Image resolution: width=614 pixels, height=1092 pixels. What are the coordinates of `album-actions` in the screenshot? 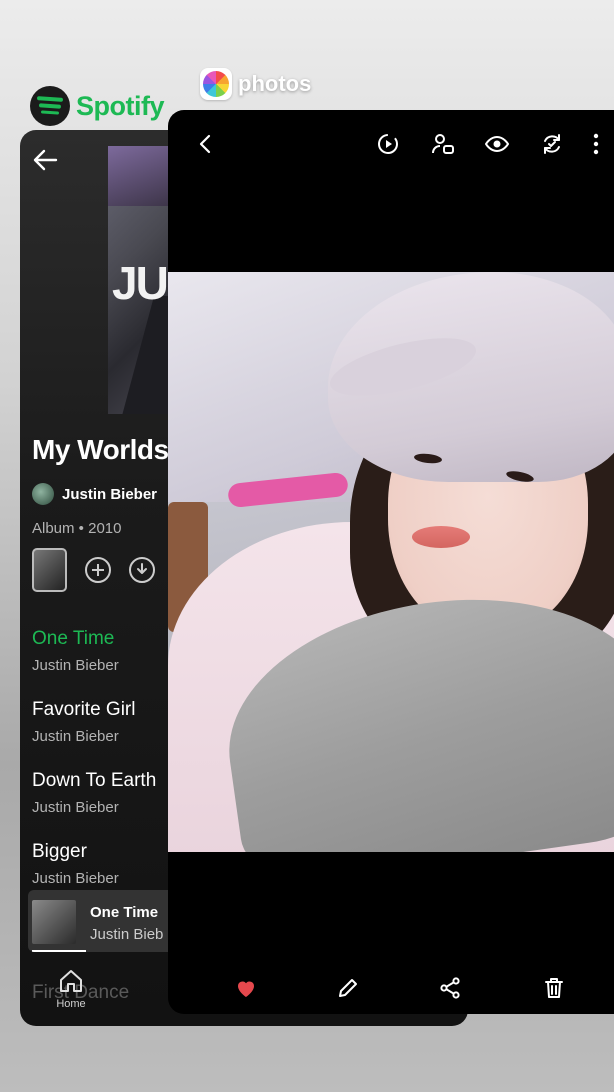 It's located at (93, 570).